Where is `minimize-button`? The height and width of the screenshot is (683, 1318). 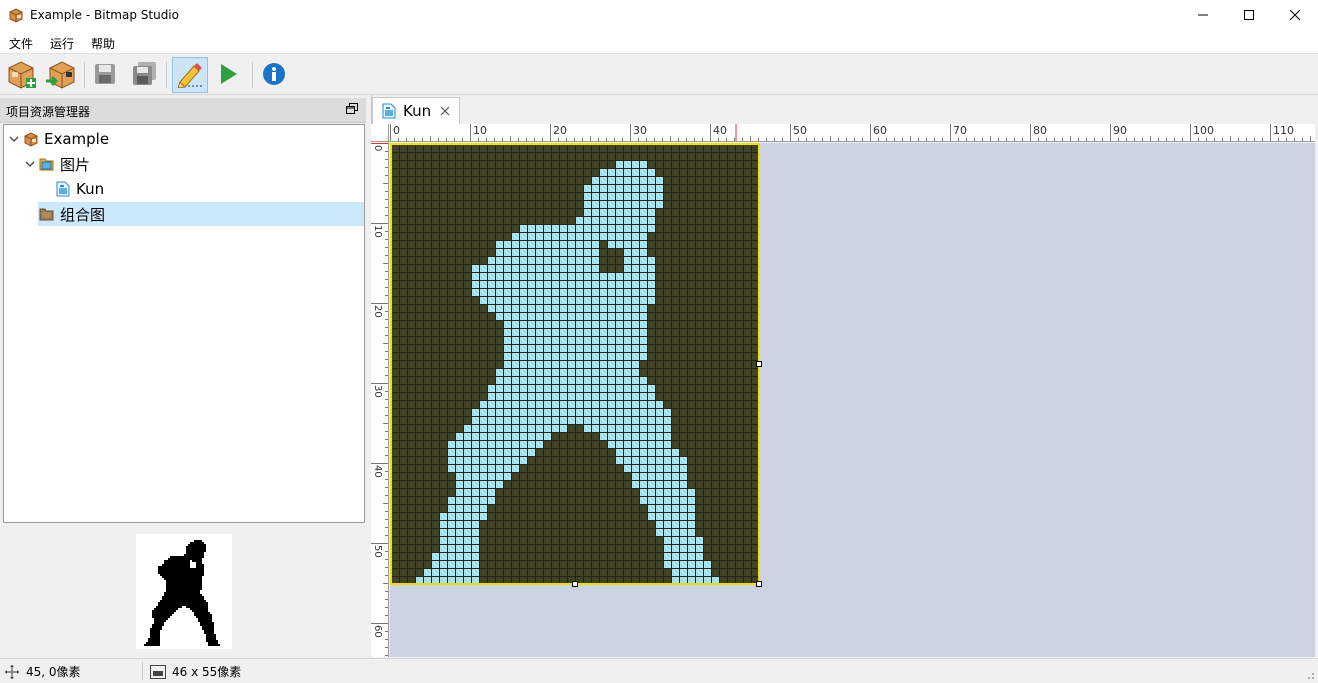 minimize-button is located at coordinates (1203, 15).